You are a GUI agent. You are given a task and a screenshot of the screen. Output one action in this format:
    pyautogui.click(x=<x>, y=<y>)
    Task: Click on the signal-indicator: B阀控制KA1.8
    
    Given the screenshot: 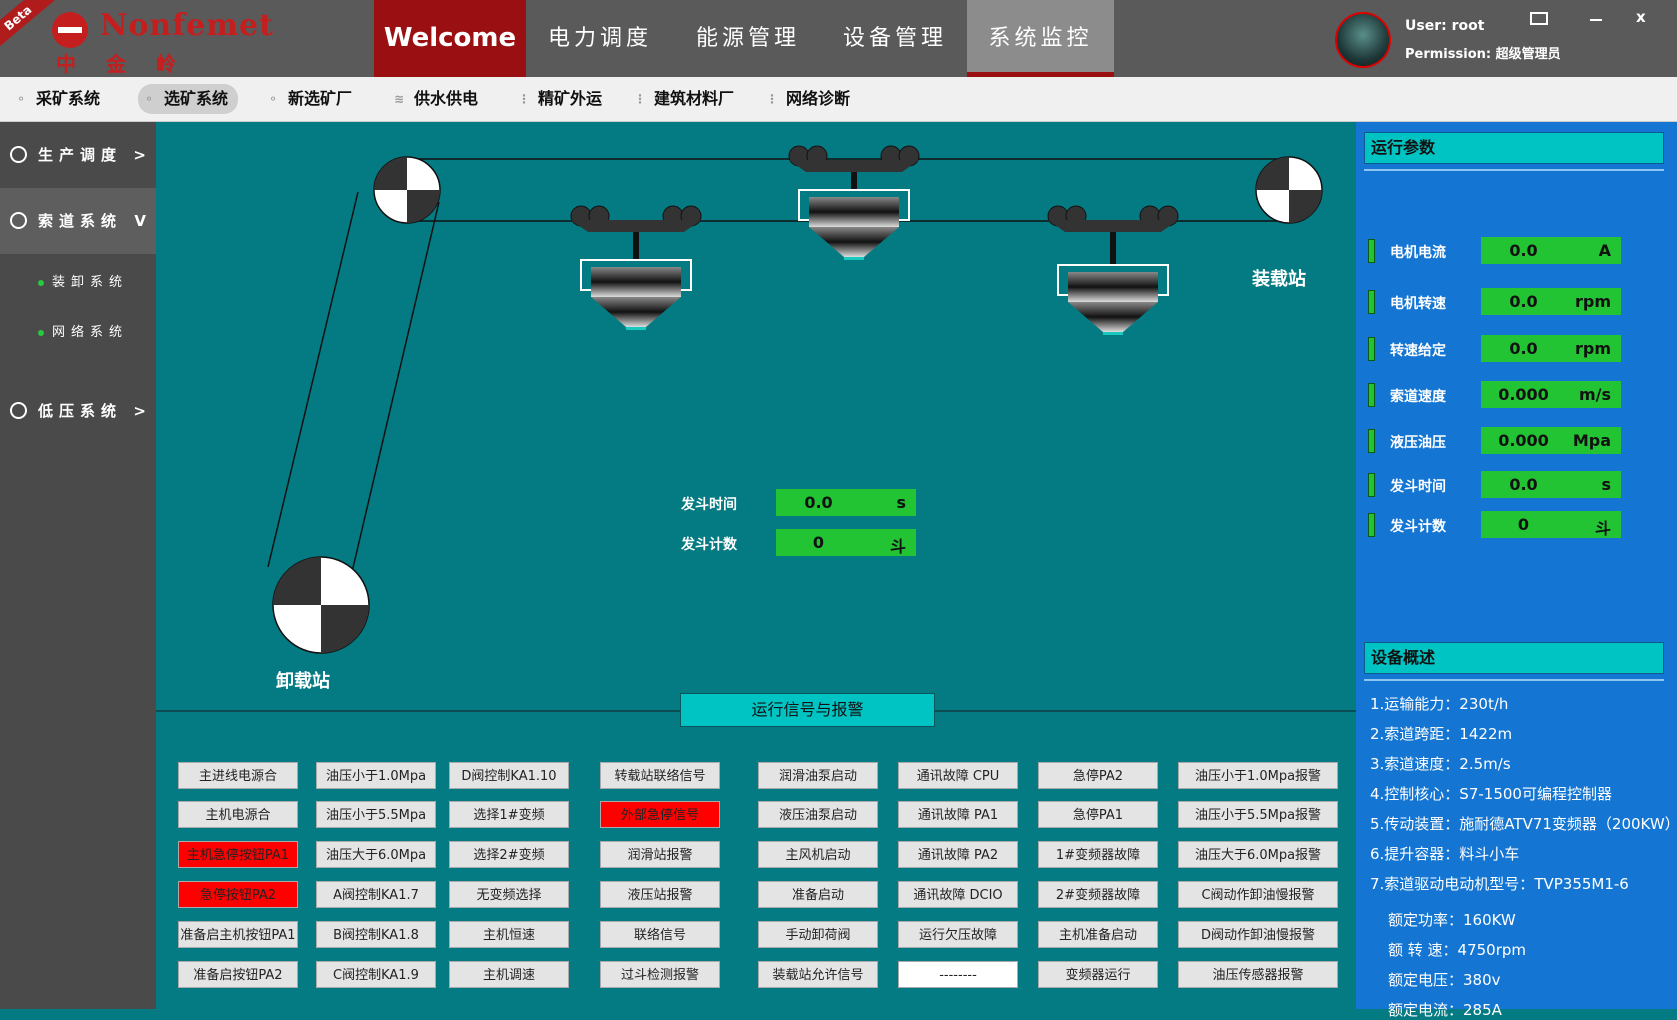 What is the action you would take?
    pyautogui.click(x=376, y=934)
    